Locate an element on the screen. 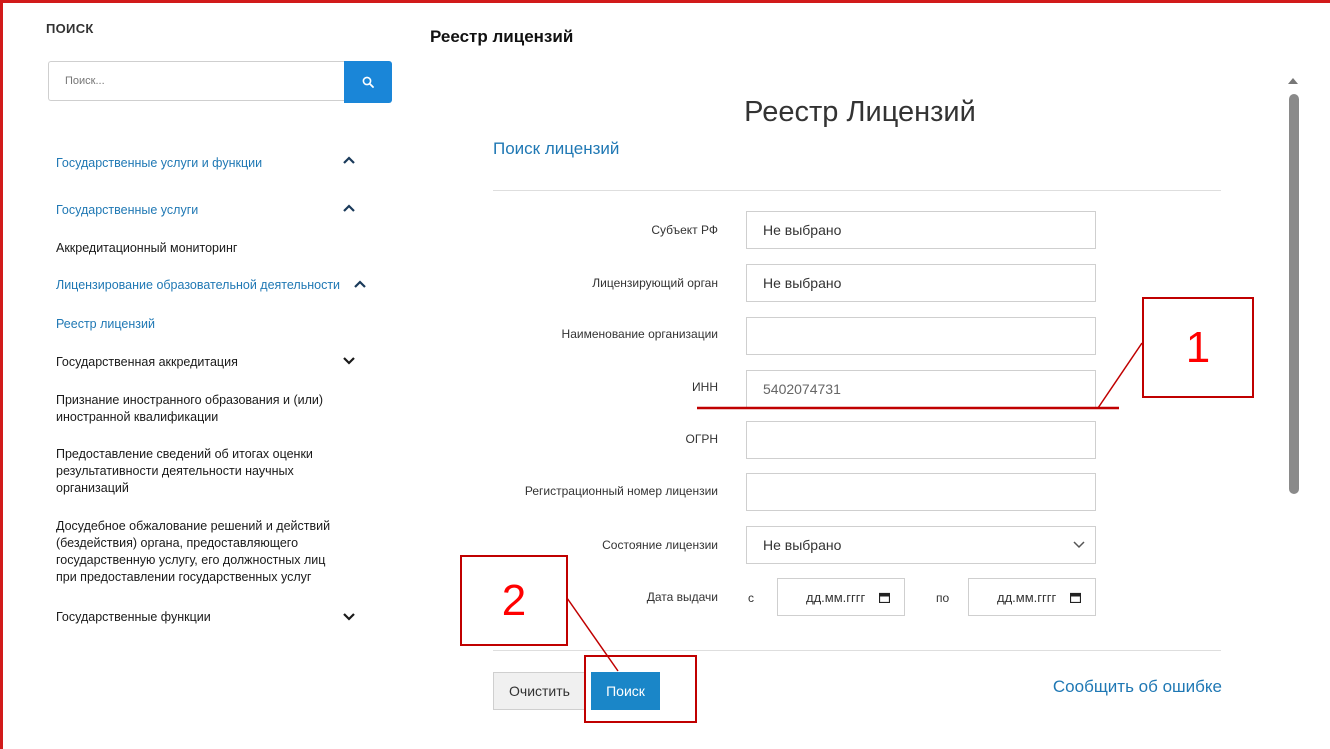 The width and height of the screenshot is (1330, 749). annotation-marker-2: 2 is located at coordinates (514, 600).